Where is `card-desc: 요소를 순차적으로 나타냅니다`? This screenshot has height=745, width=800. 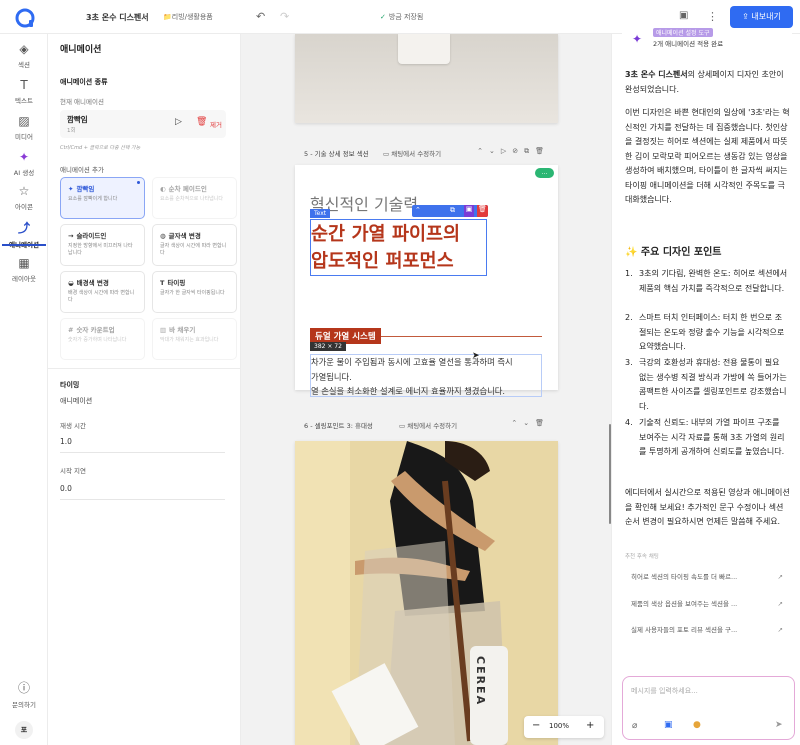 card-desc: 요소를 순차적으로 나타냅니다 is located at coordinates (191, 199).